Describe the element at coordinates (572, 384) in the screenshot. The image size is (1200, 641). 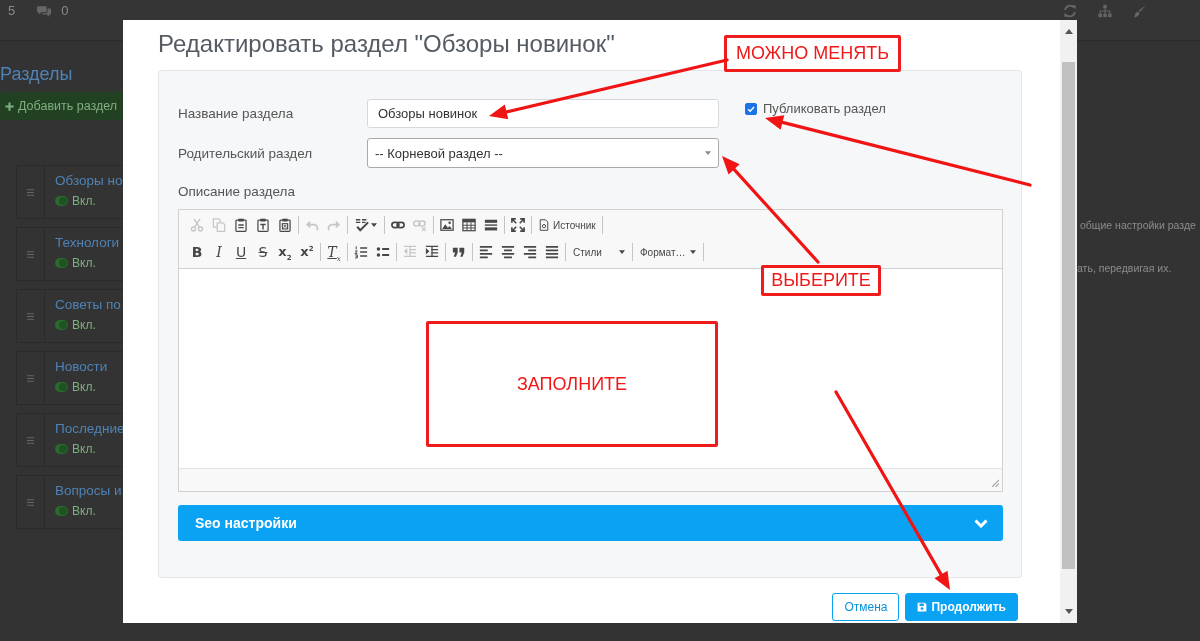
I see `callout-label: ЗАПОЛНИТЕ` at that location.